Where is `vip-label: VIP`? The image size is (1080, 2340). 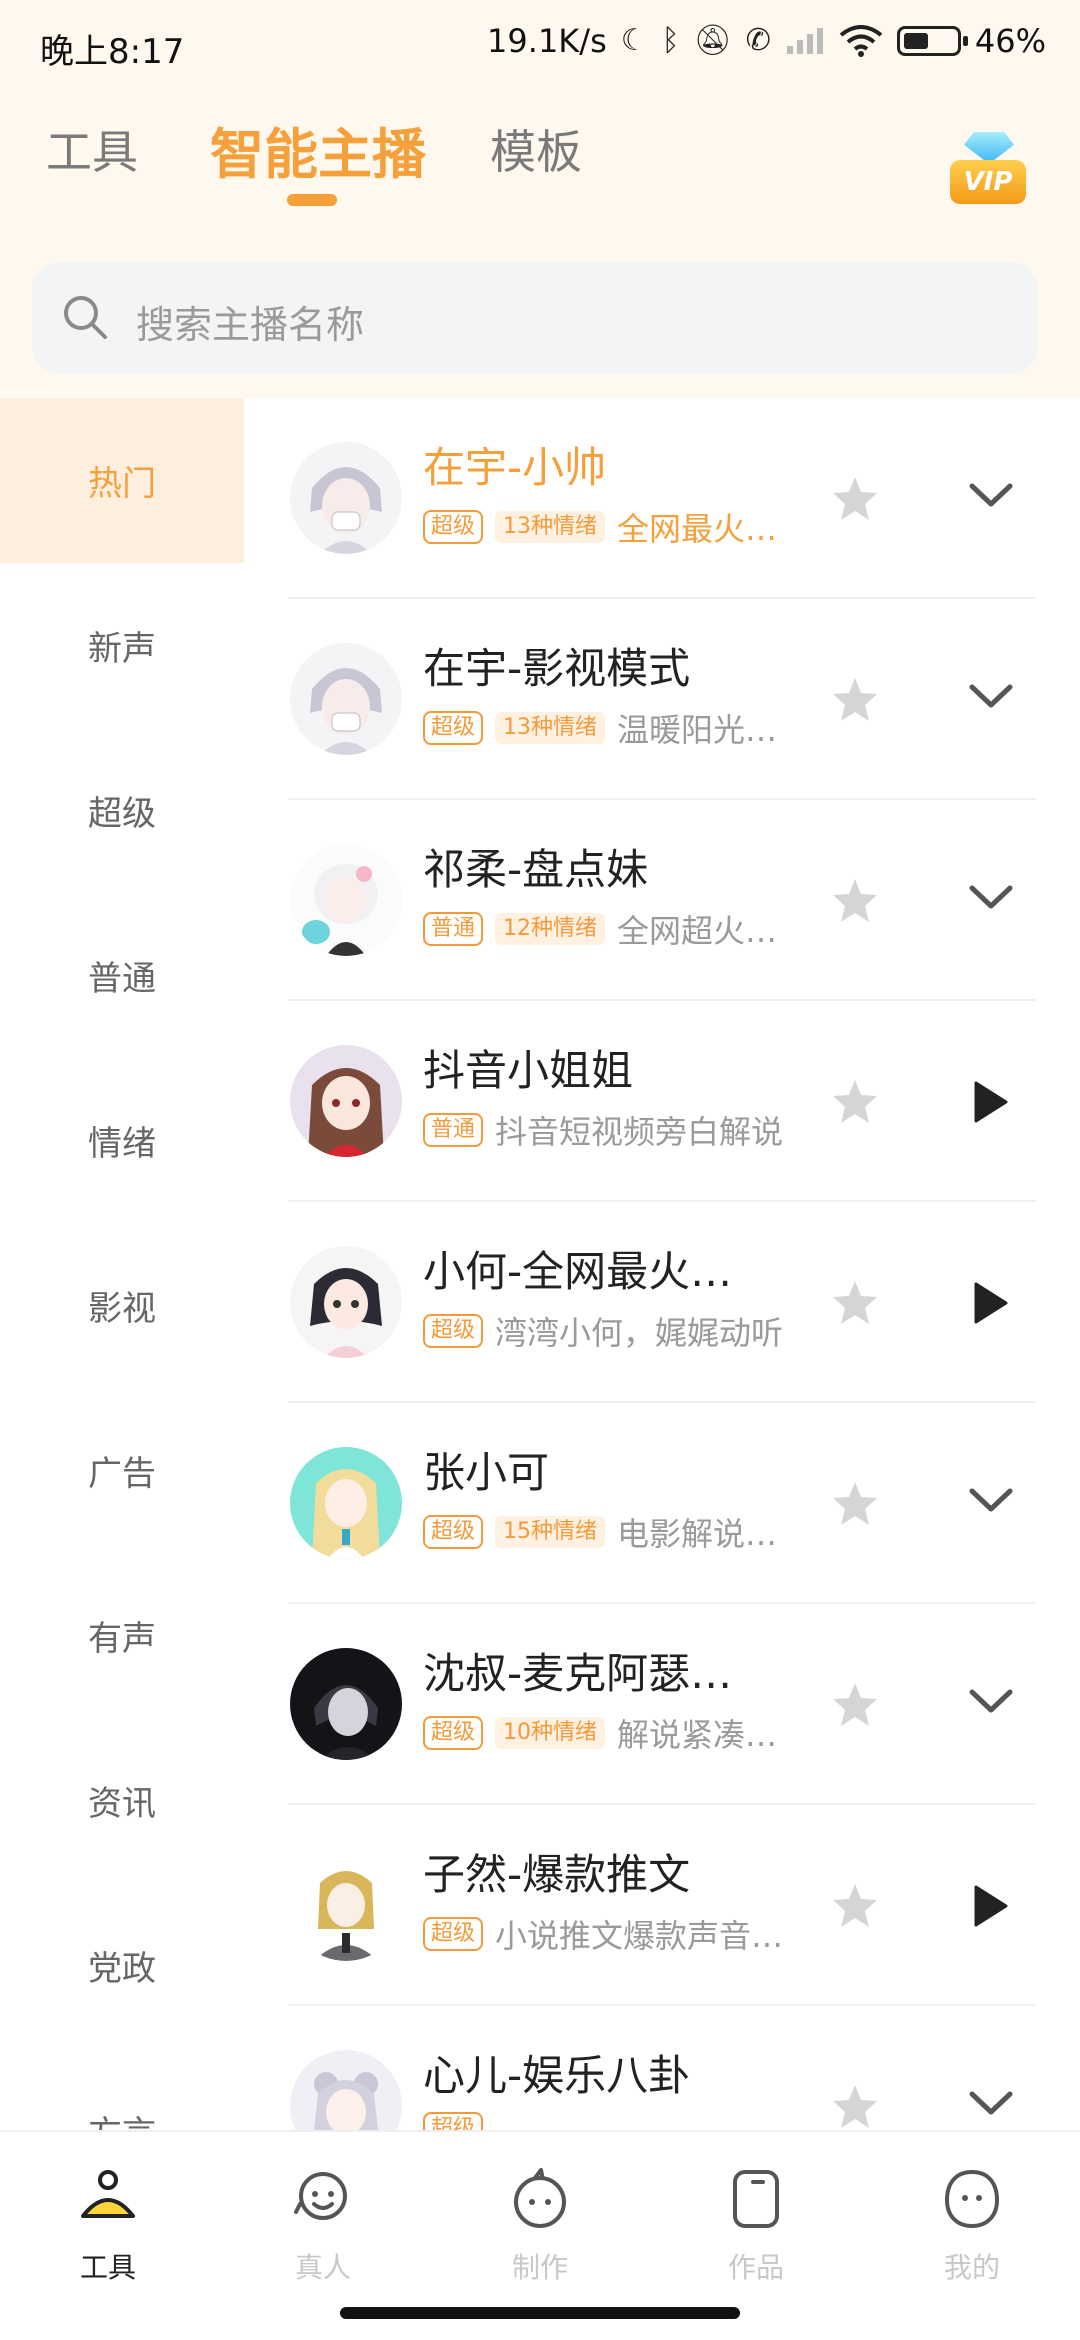 vip-label: VIP is located at coordinates (988, 182).